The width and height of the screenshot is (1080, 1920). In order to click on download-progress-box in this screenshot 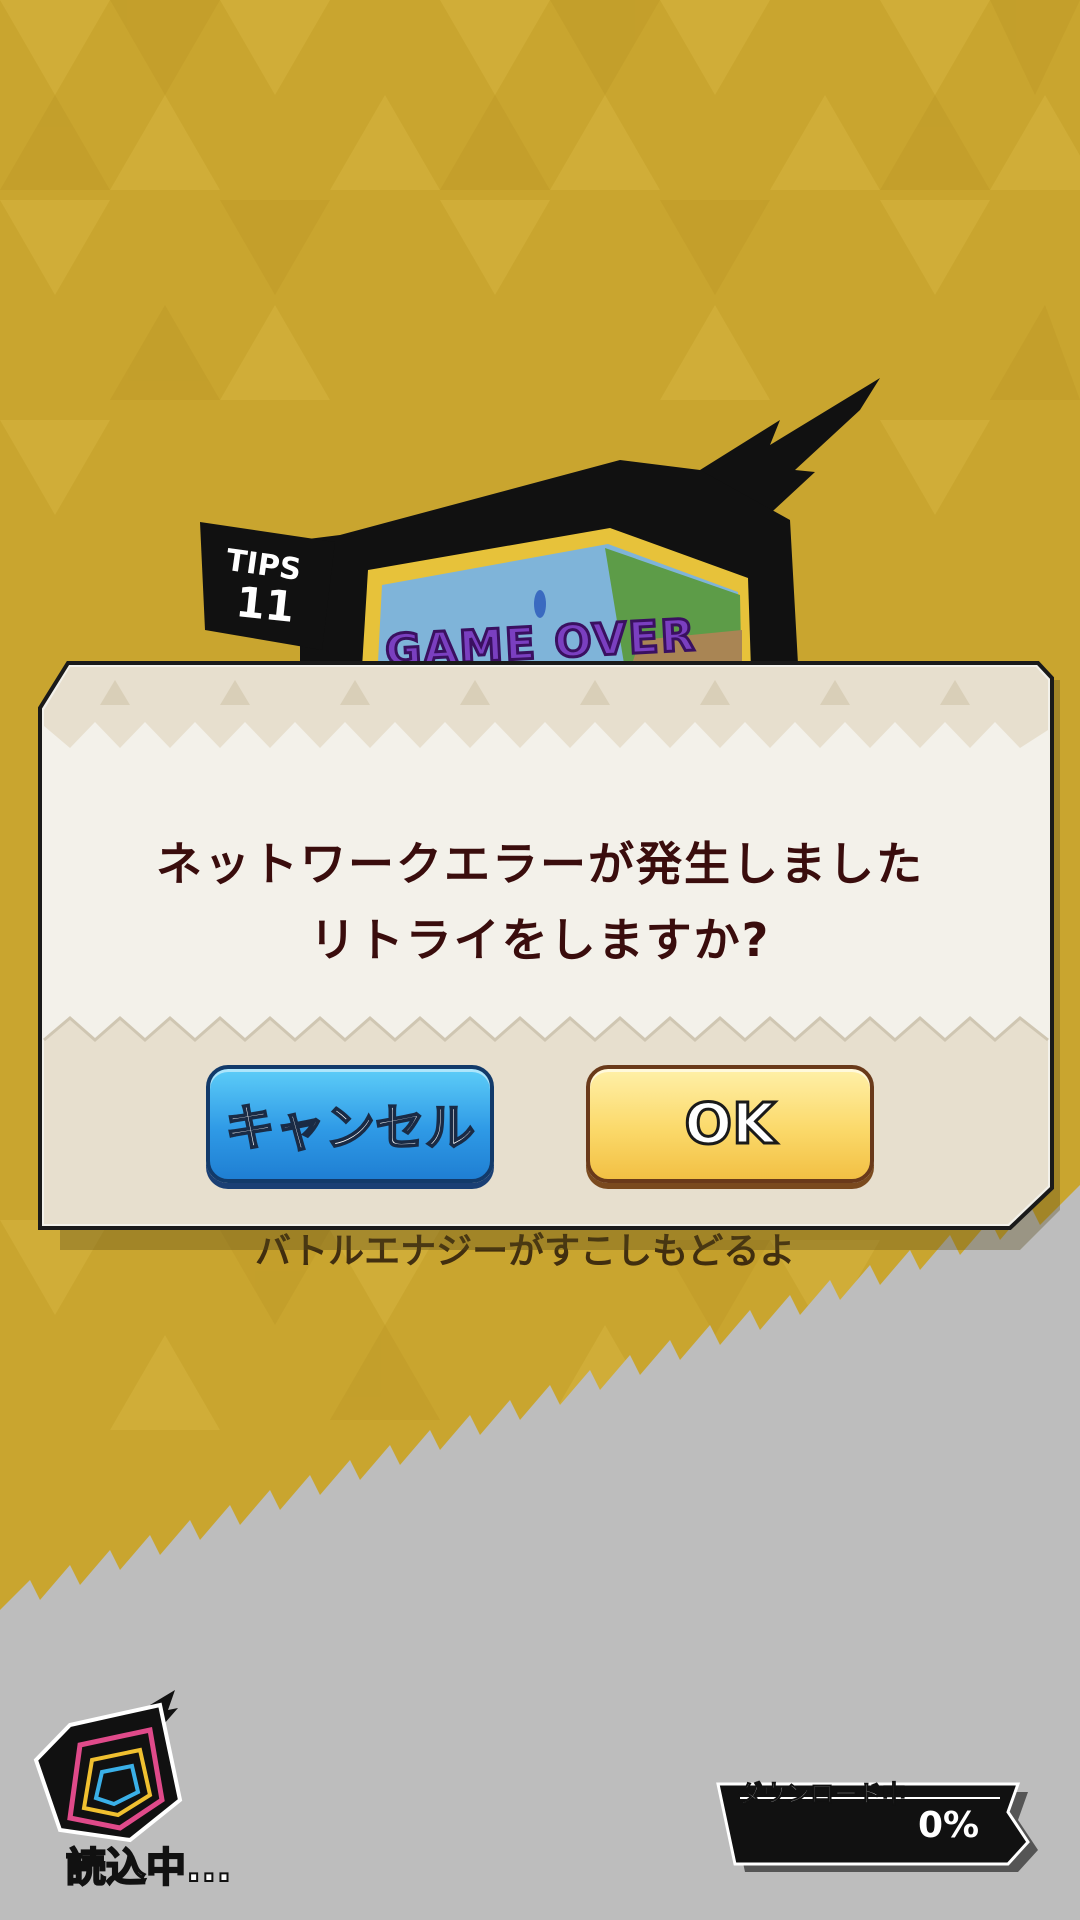, I will do `click(877, 1827)`.